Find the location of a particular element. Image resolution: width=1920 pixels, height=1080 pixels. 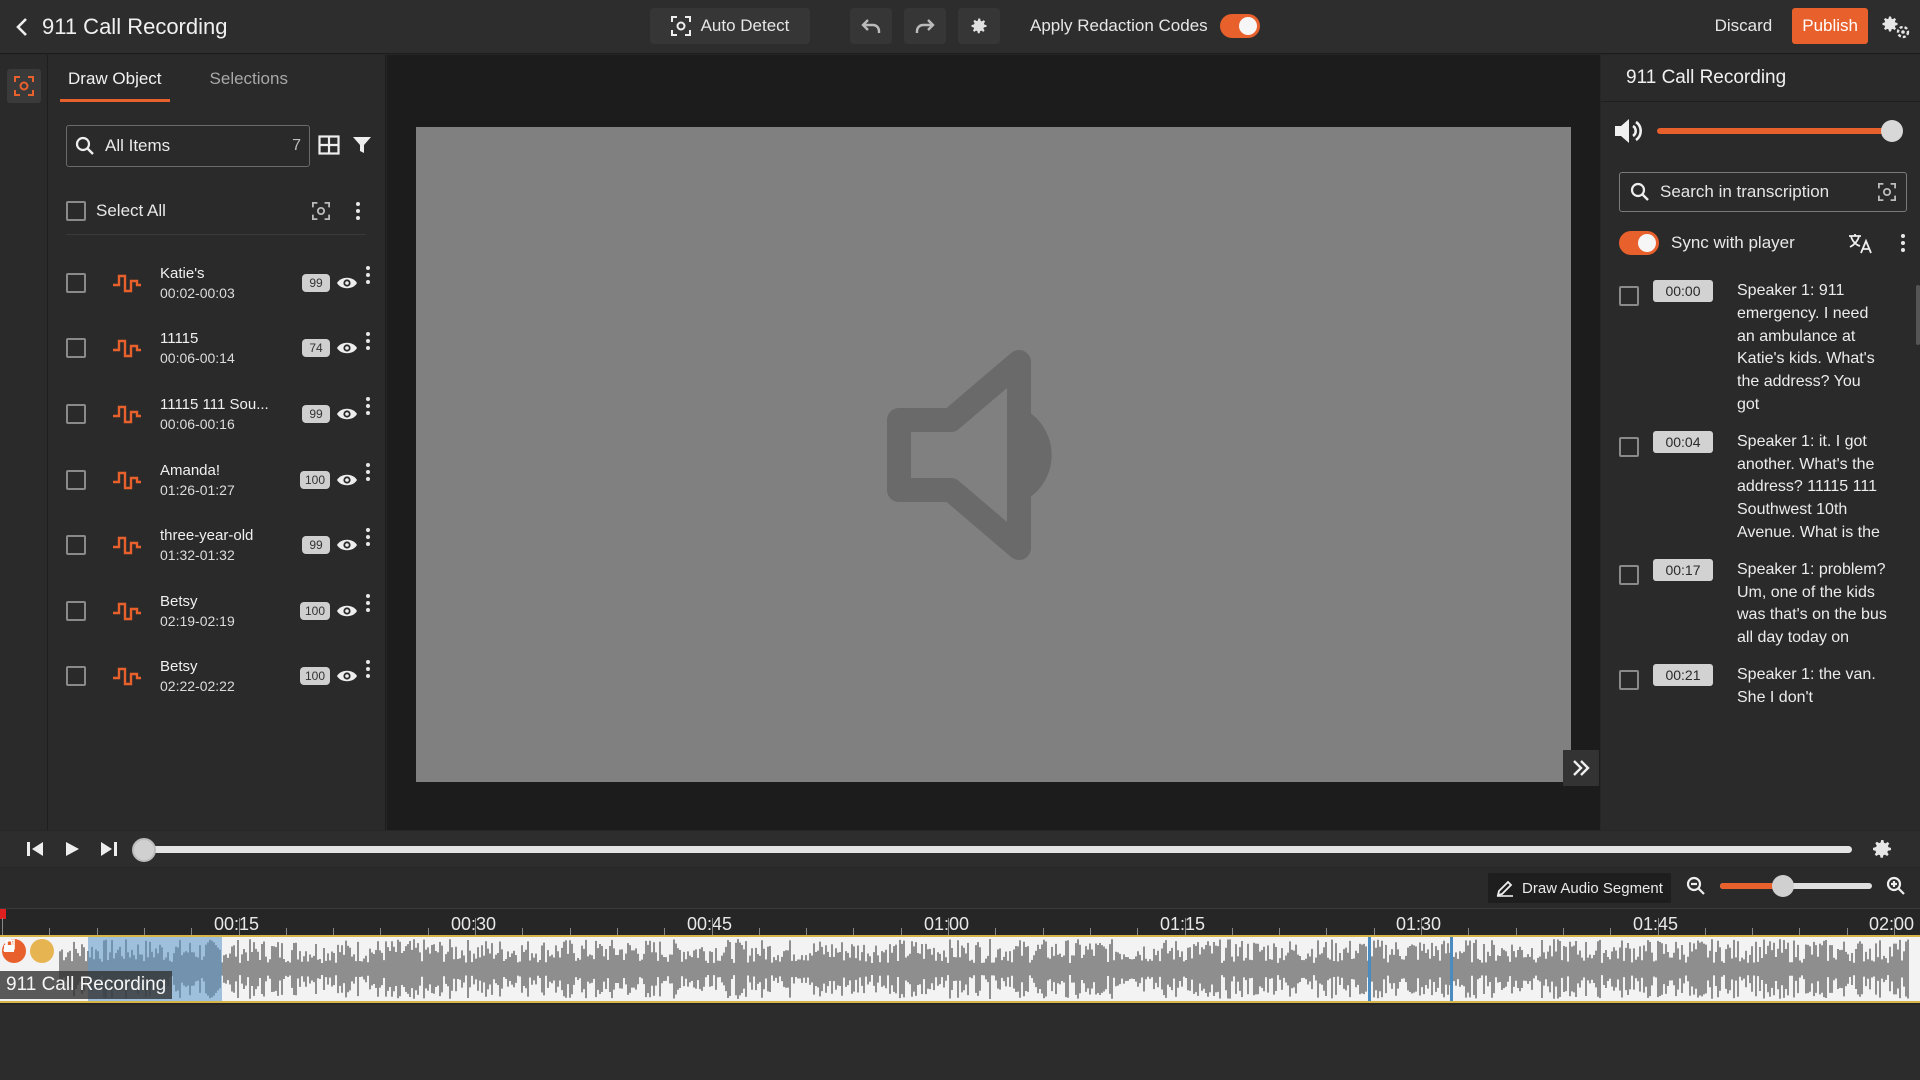

zoom-in-icon is located at coordinates (1896, 886).